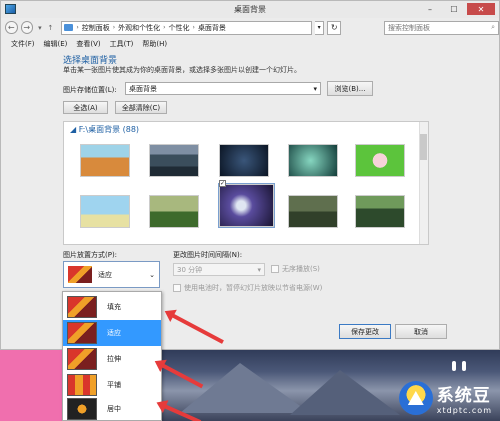 The height and width of the screenshot is (421, 500). Describe the element at coordinates (74, 129) in the screenshot. I see `collapse-chevron-icon: ◢` at that location.